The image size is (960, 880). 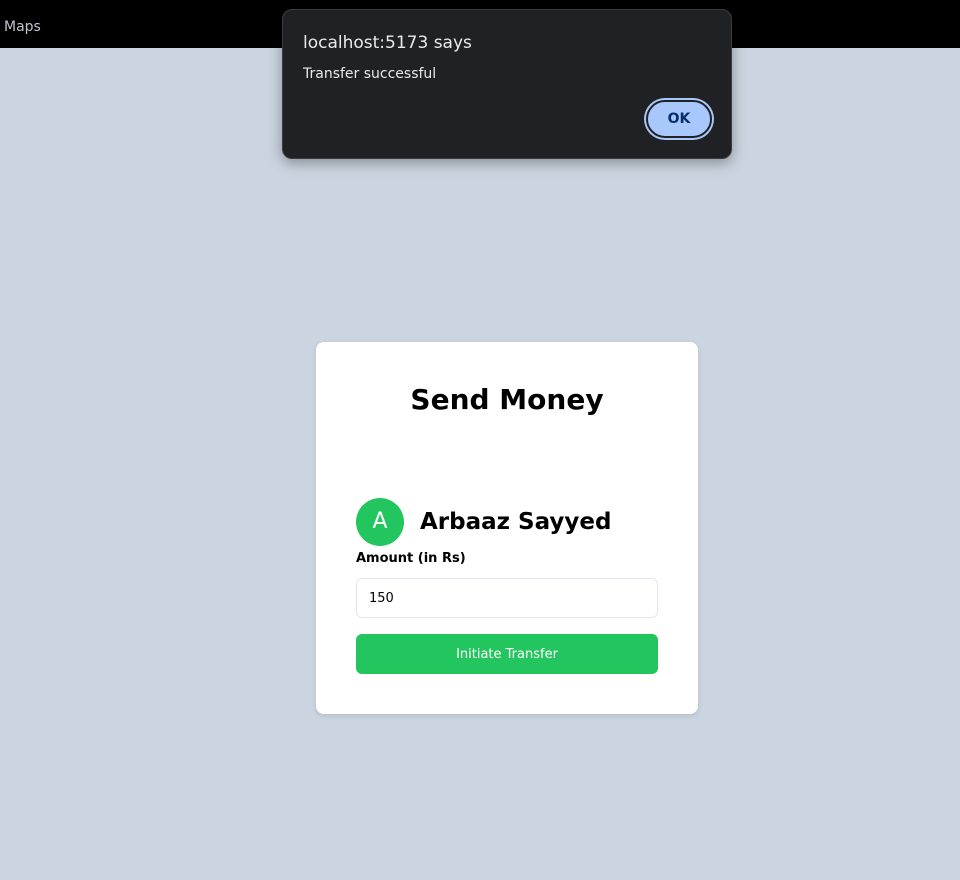 I want to click on amount-label: Amount (in Rs), so click(x=411, y=558).